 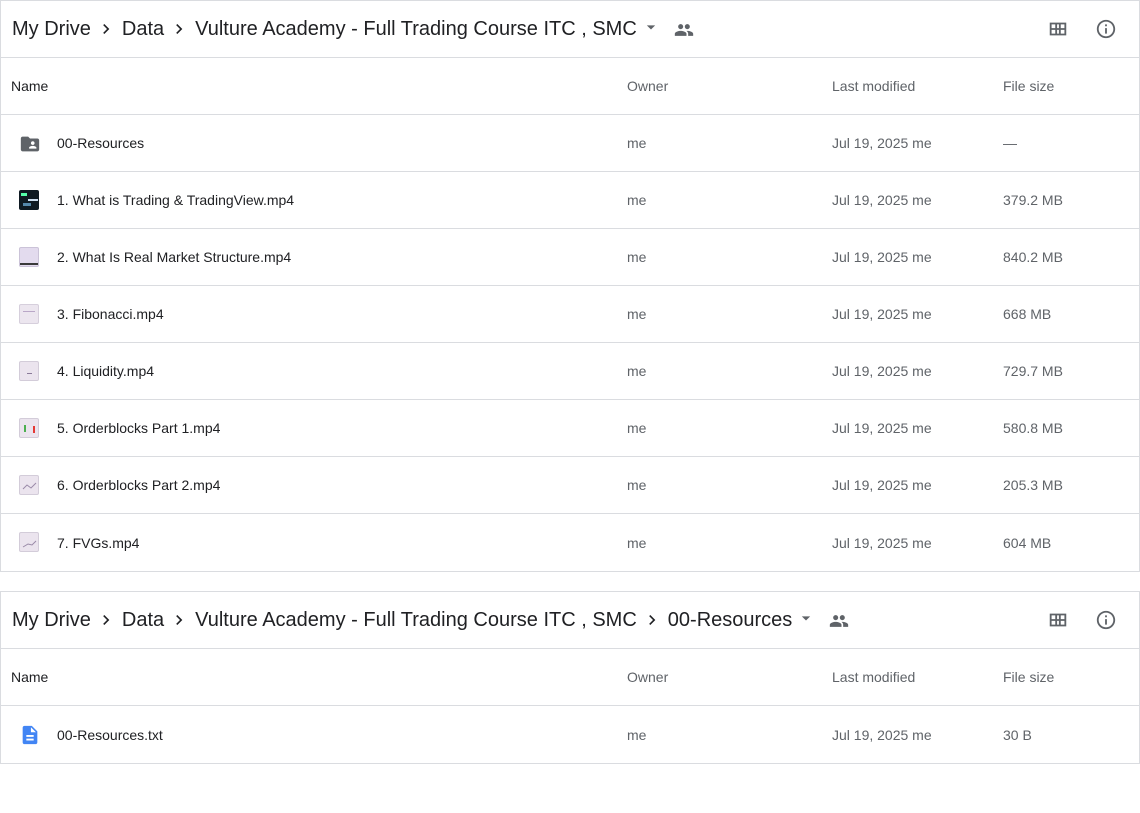 What do you see at coordinates (1010, 143) in the screenshot?
I see `file-size: —` at bounding box center [1010, 143].